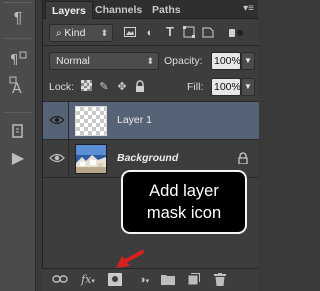 This screenshot has width=320, height=291. I want to click on fill-dropdown-icon: ▼, so click(248, 87).